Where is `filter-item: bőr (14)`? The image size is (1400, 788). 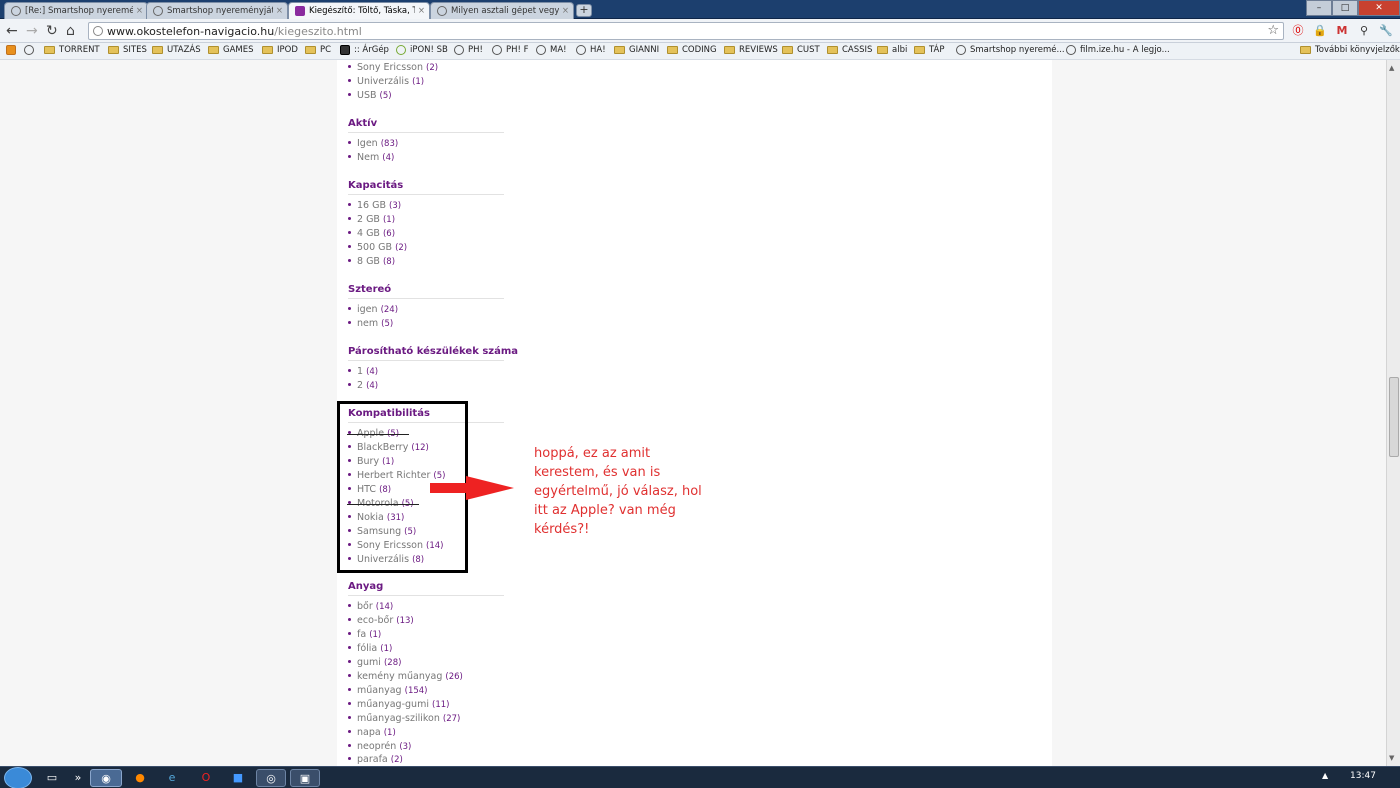 filter-item: bőr (14) is located at coordinates (370, 607).